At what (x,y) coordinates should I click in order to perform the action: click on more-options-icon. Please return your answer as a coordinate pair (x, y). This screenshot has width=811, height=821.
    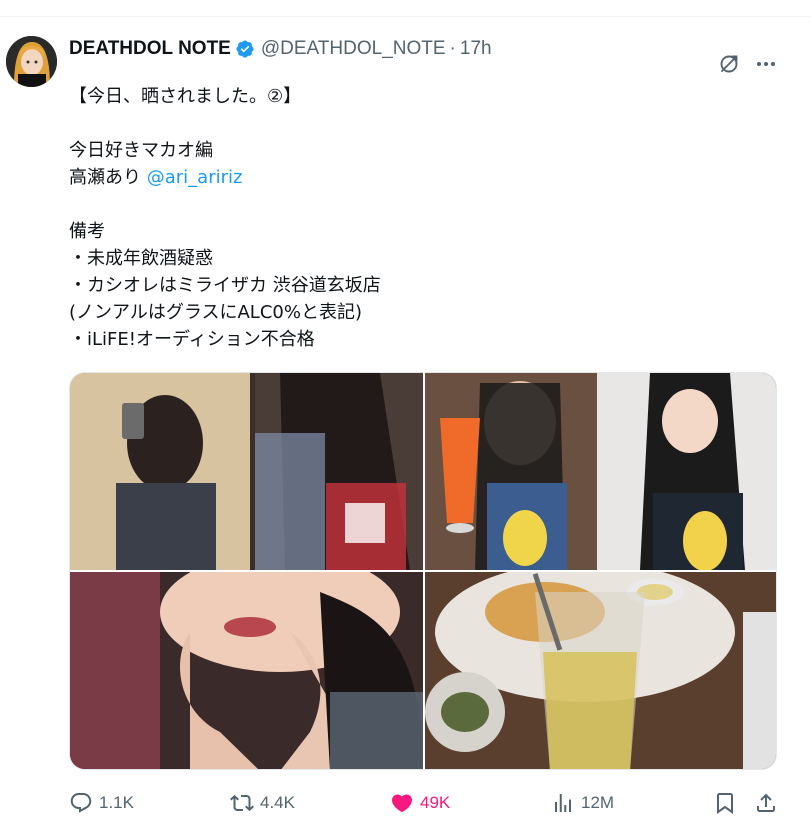
    Looking at the image, I should click on (766, 64).